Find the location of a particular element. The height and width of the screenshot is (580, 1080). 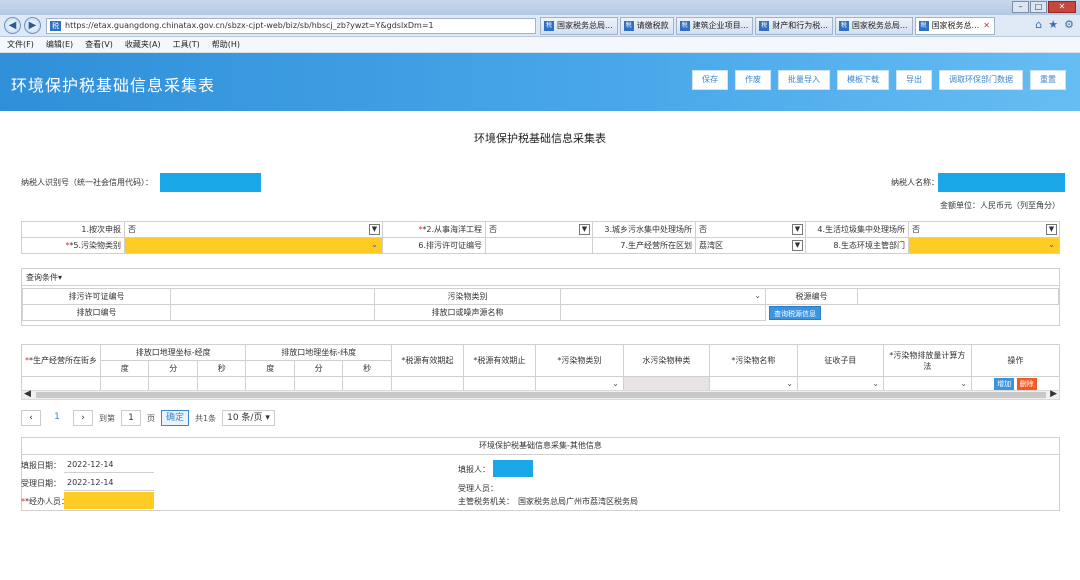

current-page: 1 is located at coordinates (57, 418).